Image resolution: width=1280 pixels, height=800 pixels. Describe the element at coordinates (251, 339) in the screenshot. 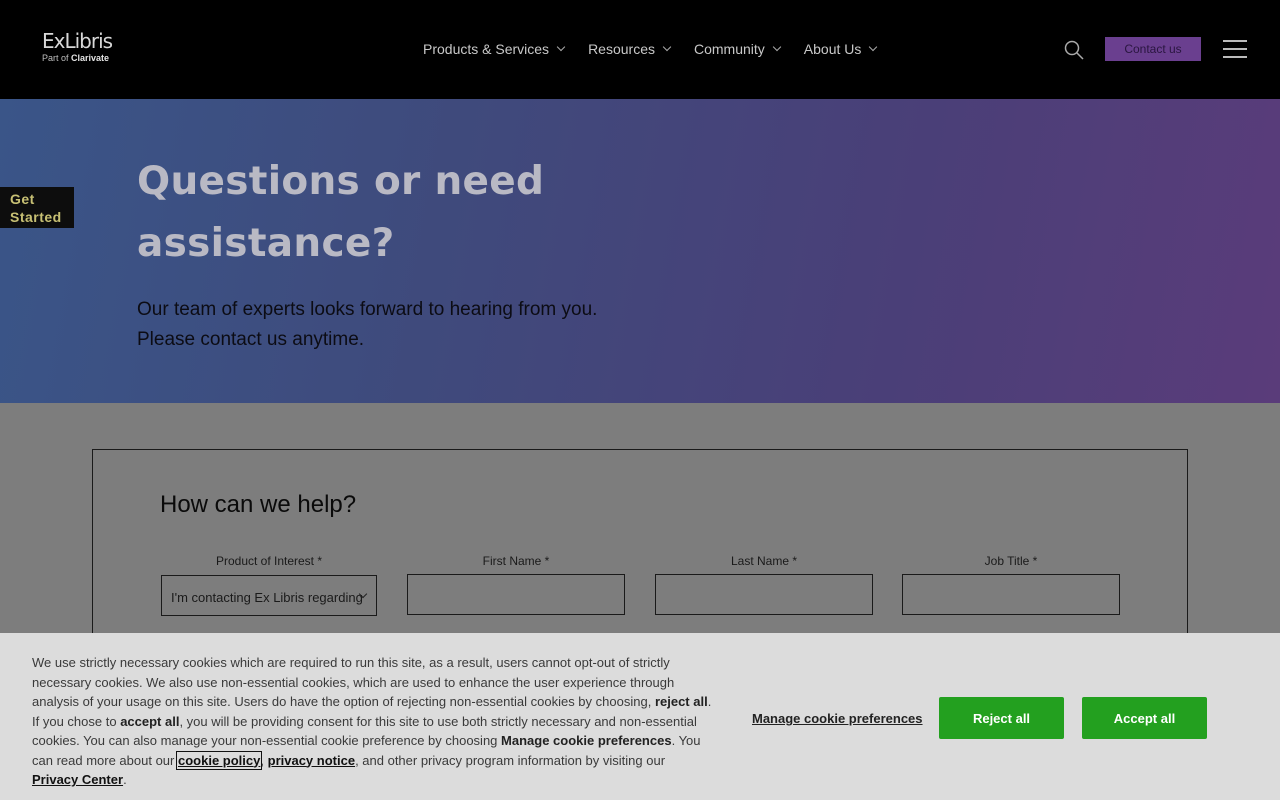

I see `hero-subtitle-line: Please contact us anytime.` at that location.